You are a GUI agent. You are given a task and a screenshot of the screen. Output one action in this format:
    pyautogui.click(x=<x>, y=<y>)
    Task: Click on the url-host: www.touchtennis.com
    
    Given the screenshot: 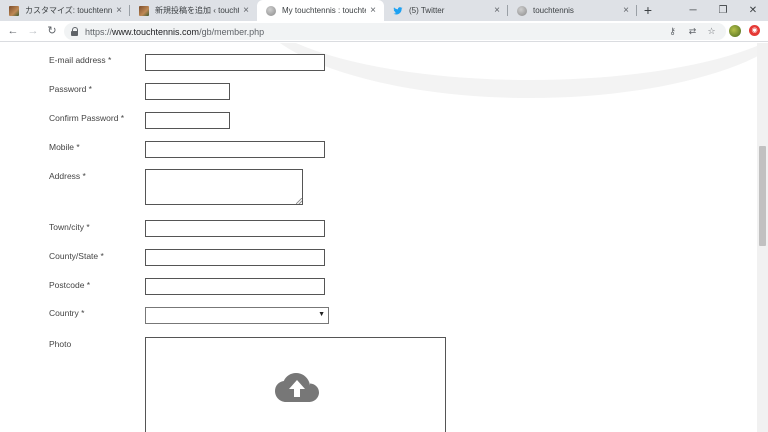 What is the action you would take?
    pyautogui.click(x=156, y=31)
    